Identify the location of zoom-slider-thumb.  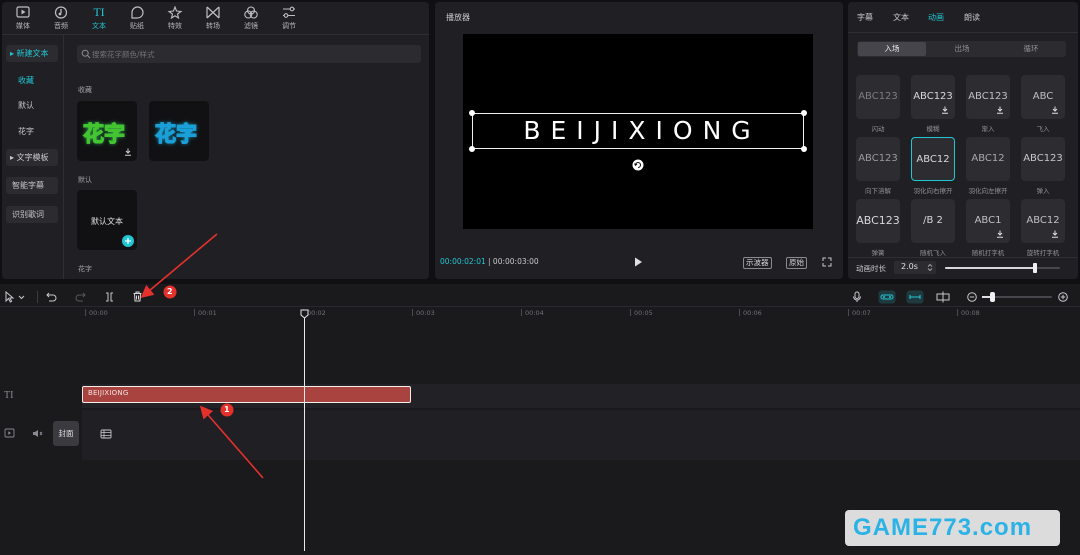
(992, 297).